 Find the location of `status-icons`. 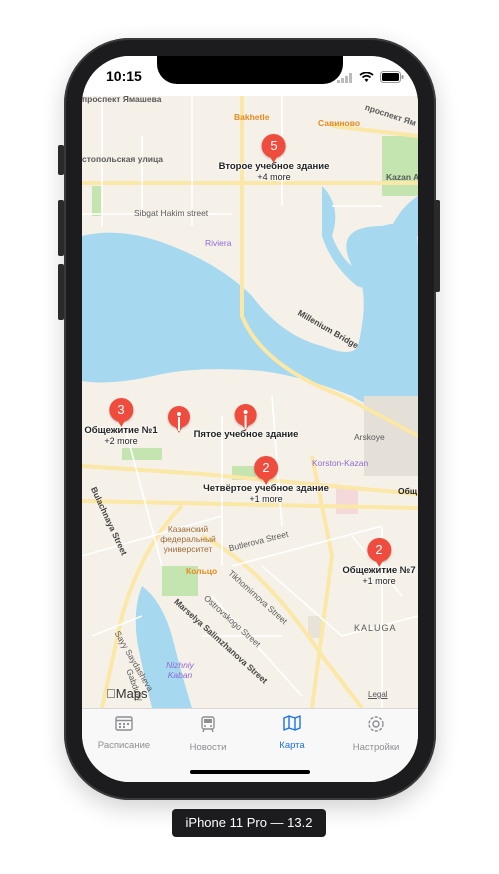

status-icons is located at coordinates (370, 79).